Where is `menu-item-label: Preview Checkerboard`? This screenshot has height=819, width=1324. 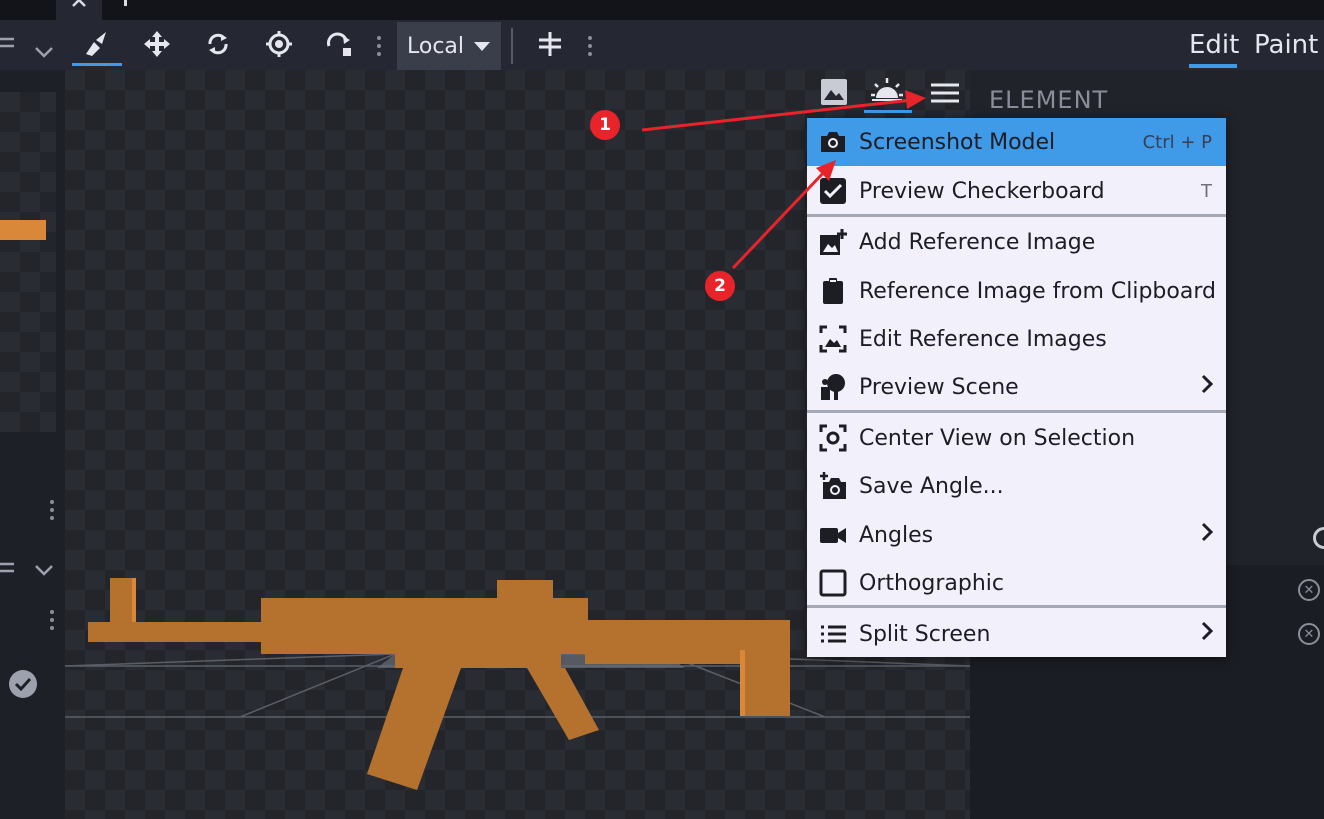
menu-item-label: Preview Checkerboard is located at coordinates (982, 191).